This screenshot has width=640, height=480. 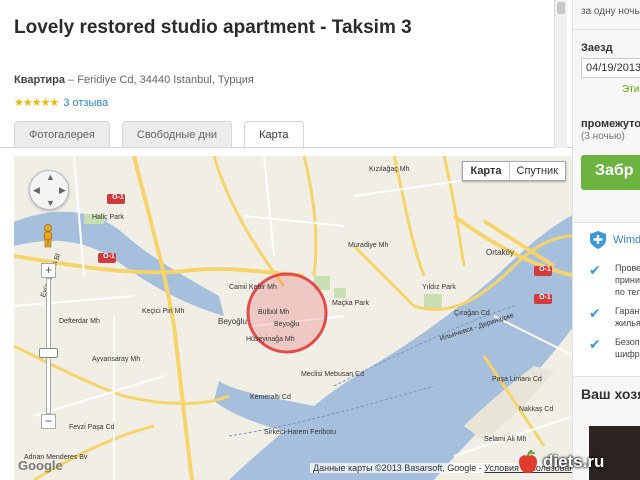 I want to click on sidebar-divider, so click(x=606, y=29).